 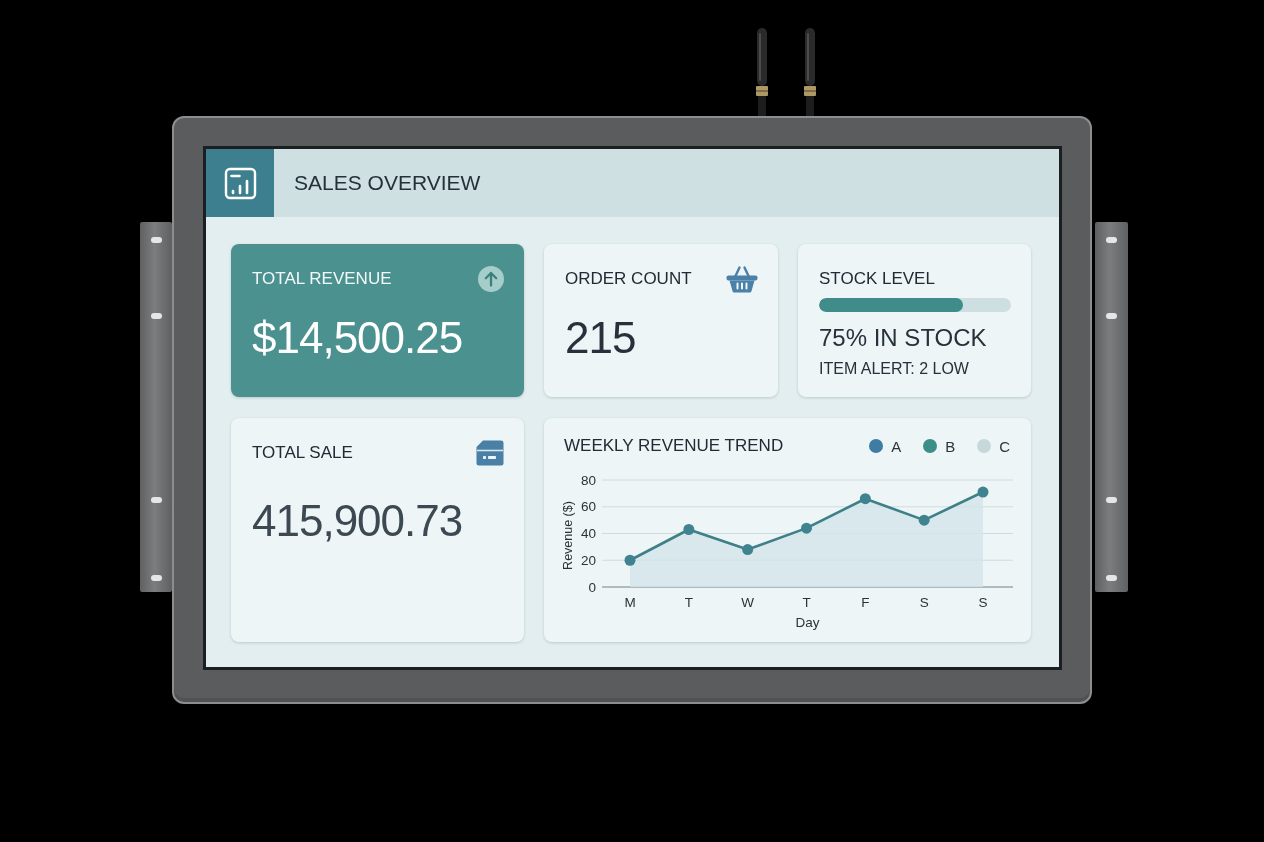 I want to click on x-tick-label: W, so click(x=748, y=602).